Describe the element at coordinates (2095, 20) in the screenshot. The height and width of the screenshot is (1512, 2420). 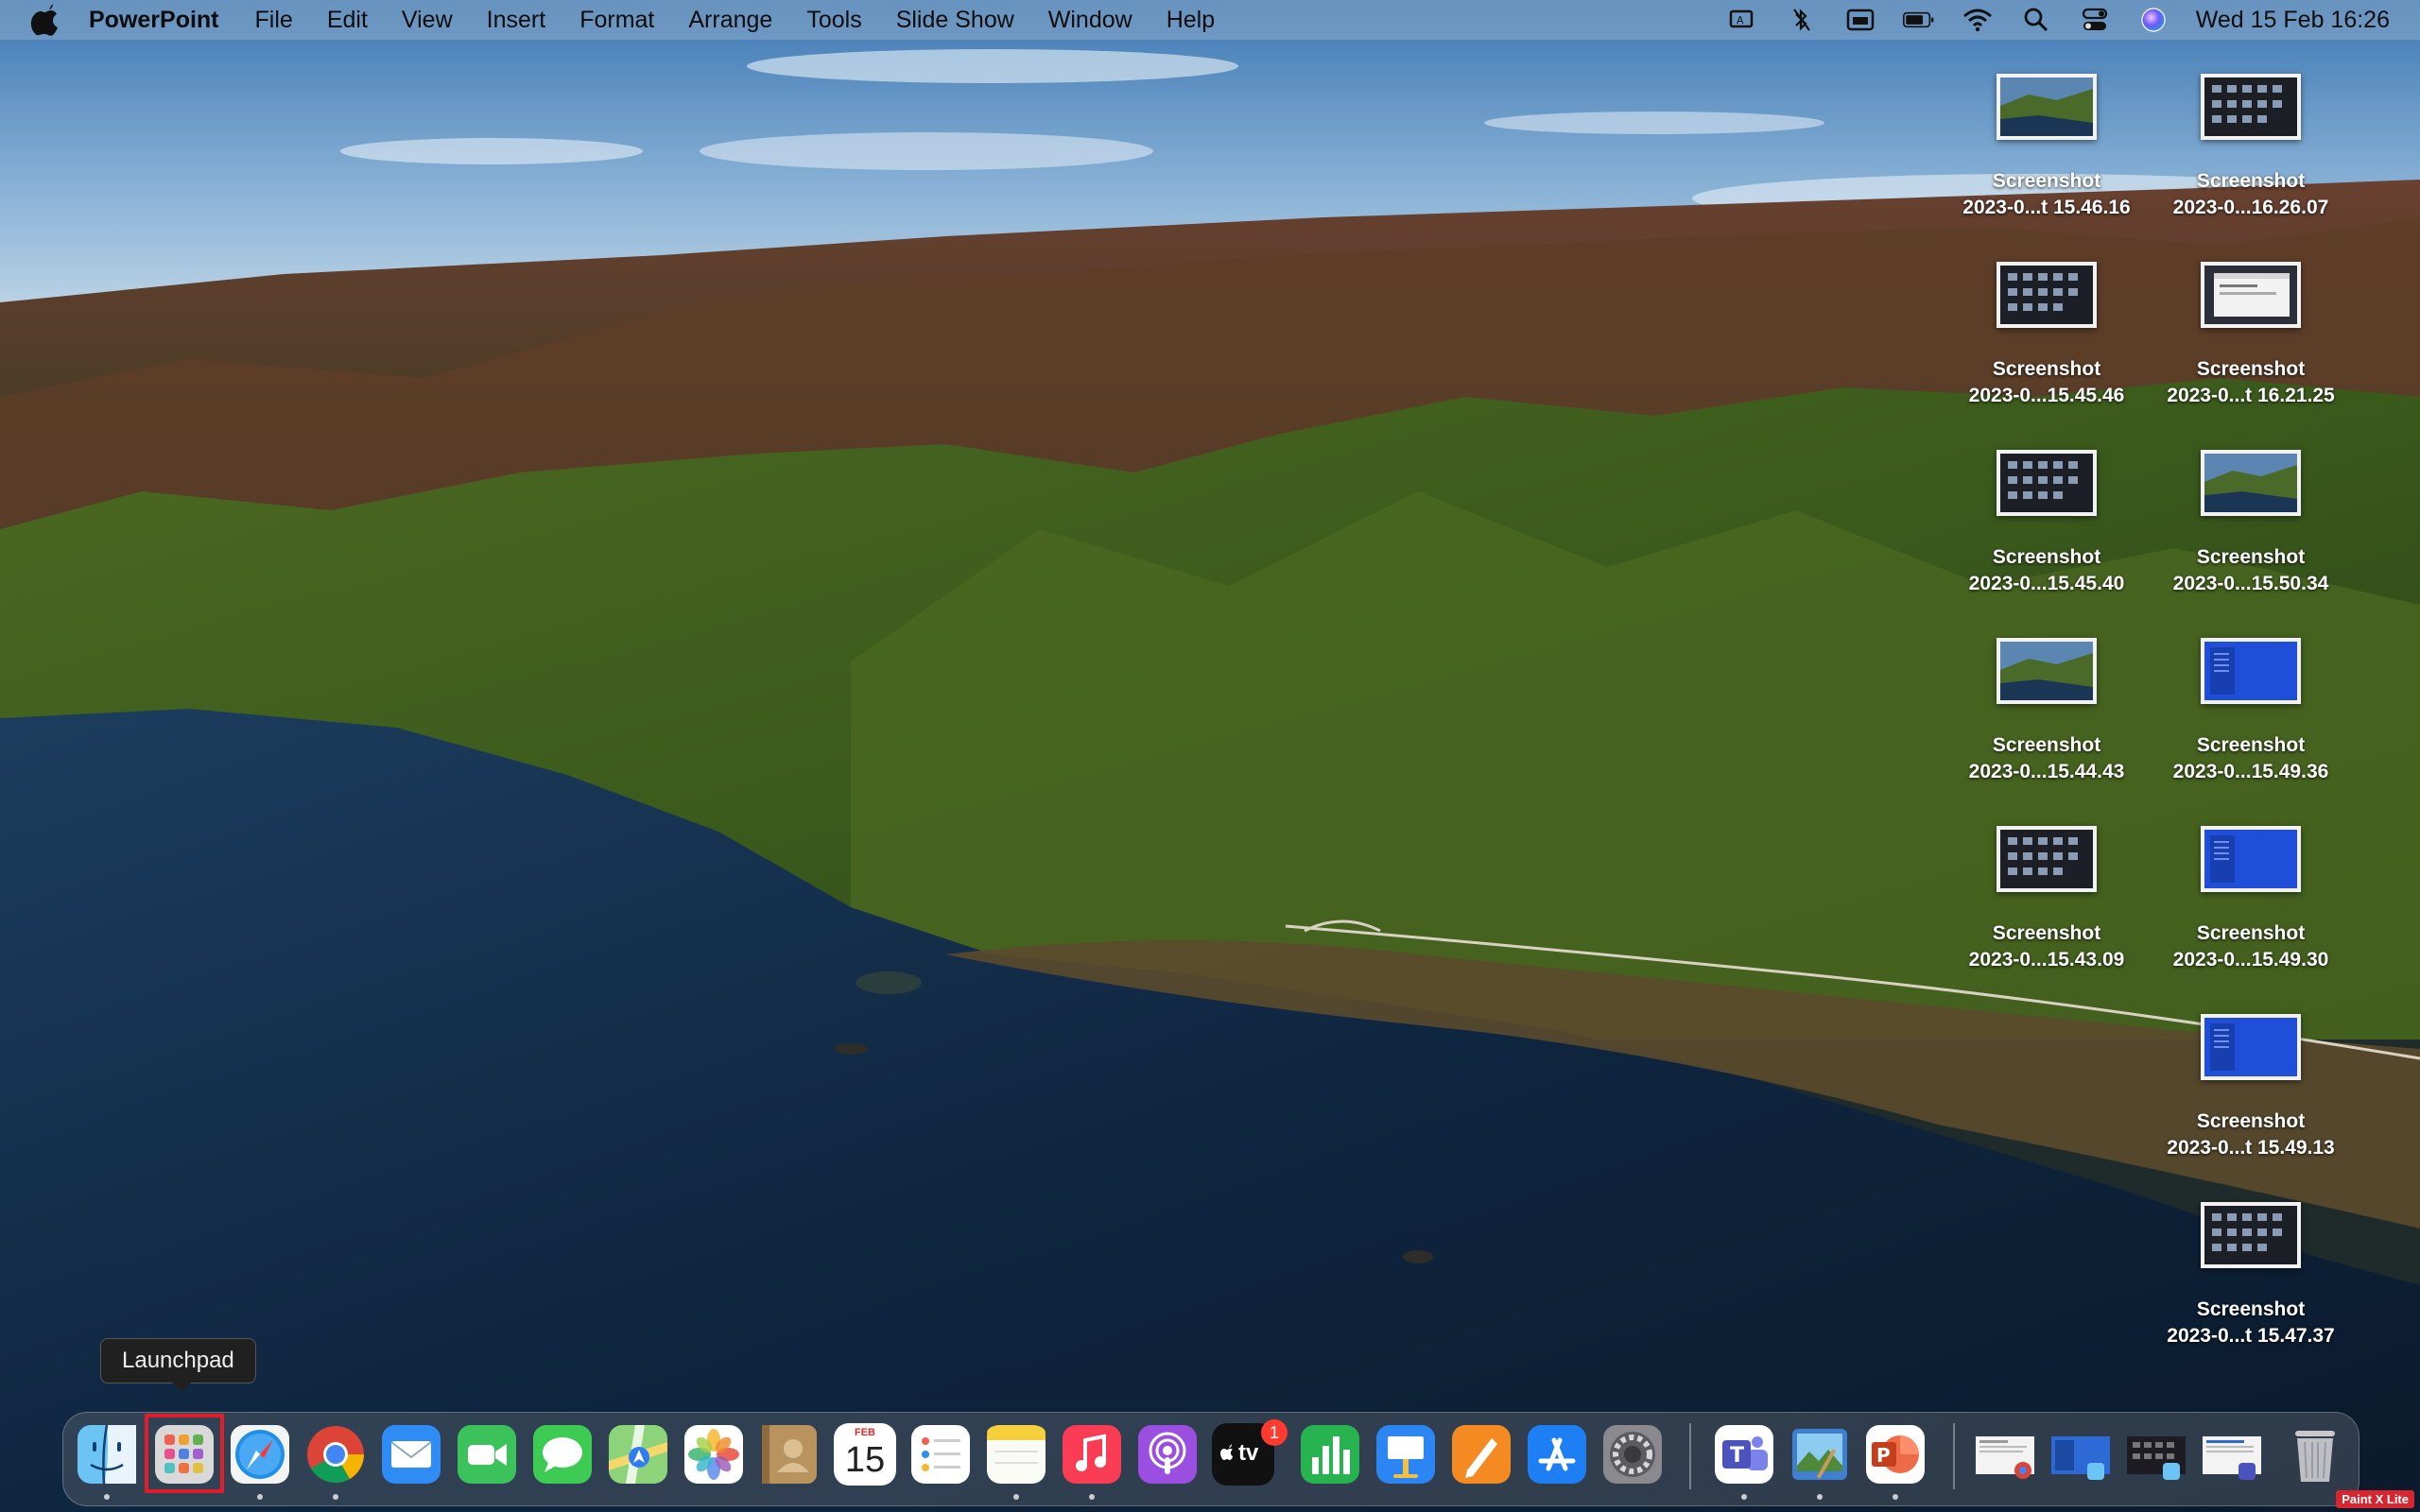
I see `control-center-icon` at that location.